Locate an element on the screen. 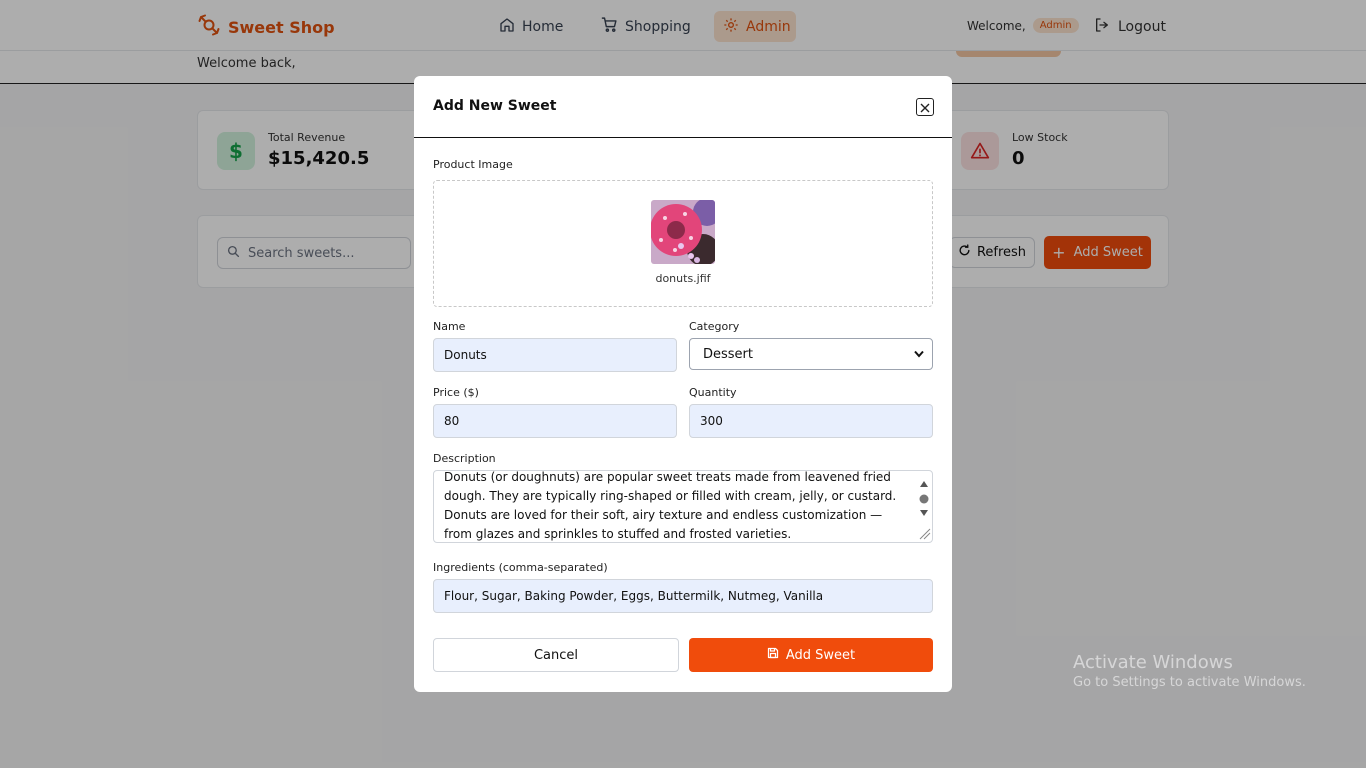  close-button is located at coordinates (925, 107).